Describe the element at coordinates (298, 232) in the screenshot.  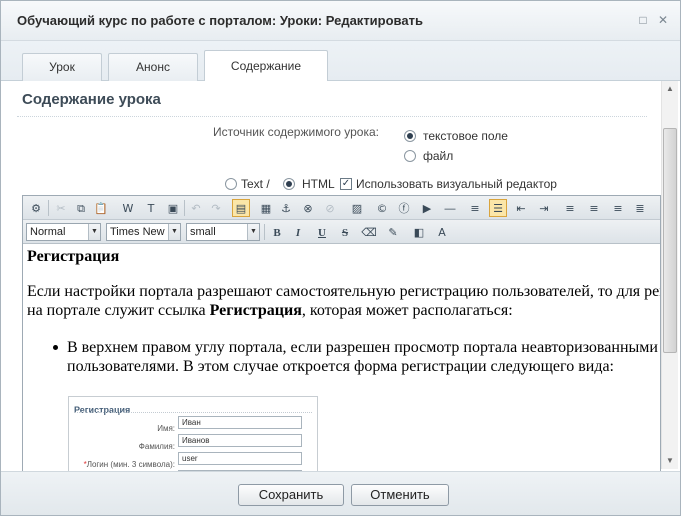
I see `italic-button: I` at that location.